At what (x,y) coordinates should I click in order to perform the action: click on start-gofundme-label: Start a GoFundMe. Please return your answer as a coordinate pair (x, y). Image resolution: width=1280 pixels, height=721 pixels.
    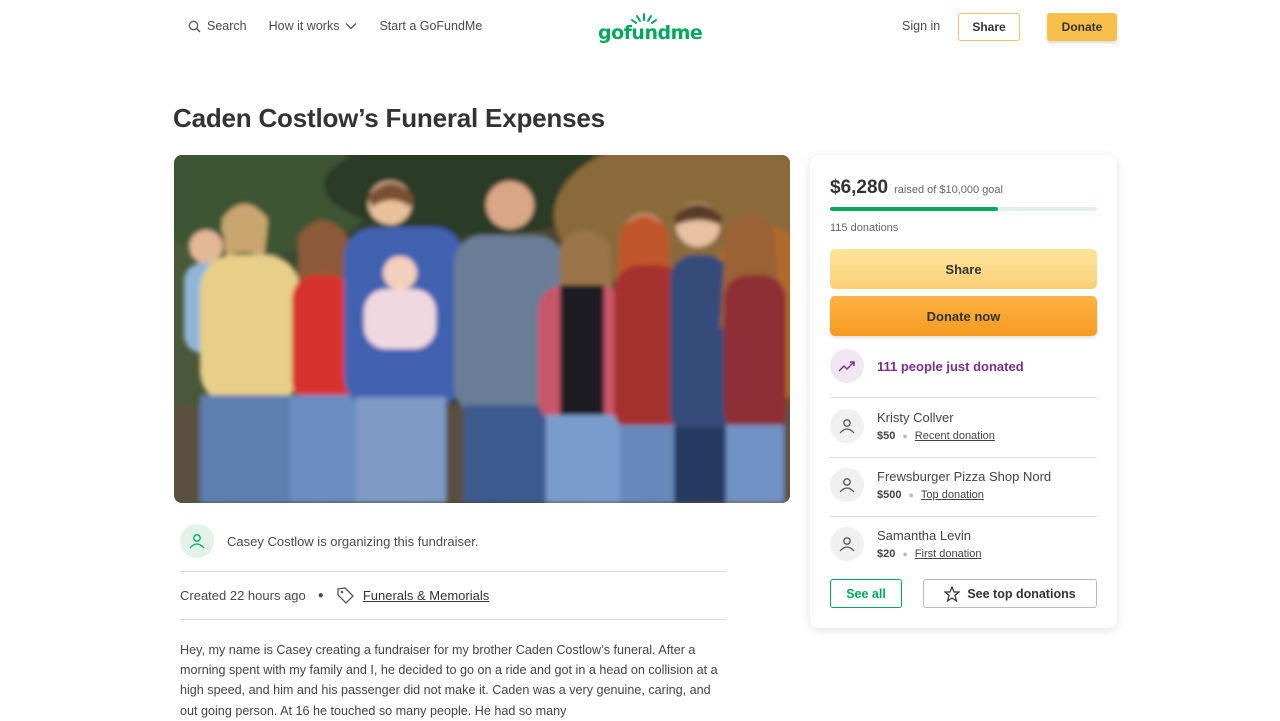
    Looking at the image, I should click on (431, 26).